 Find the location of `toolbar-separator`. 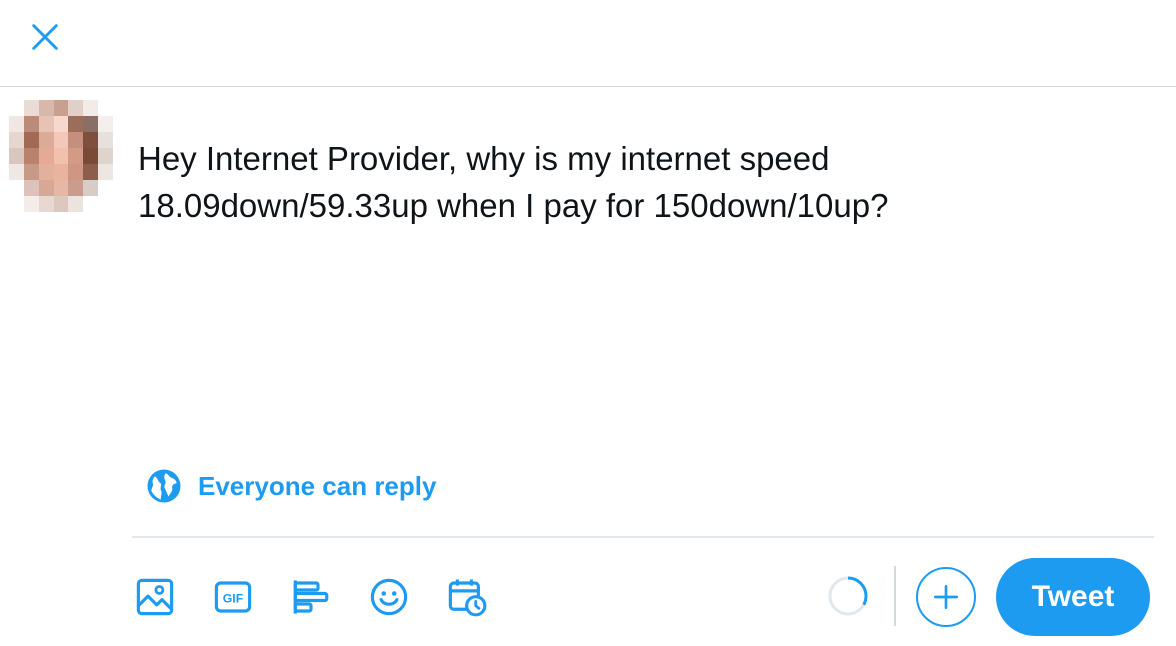

toolbar-separator is located at coordinates (895, 596).